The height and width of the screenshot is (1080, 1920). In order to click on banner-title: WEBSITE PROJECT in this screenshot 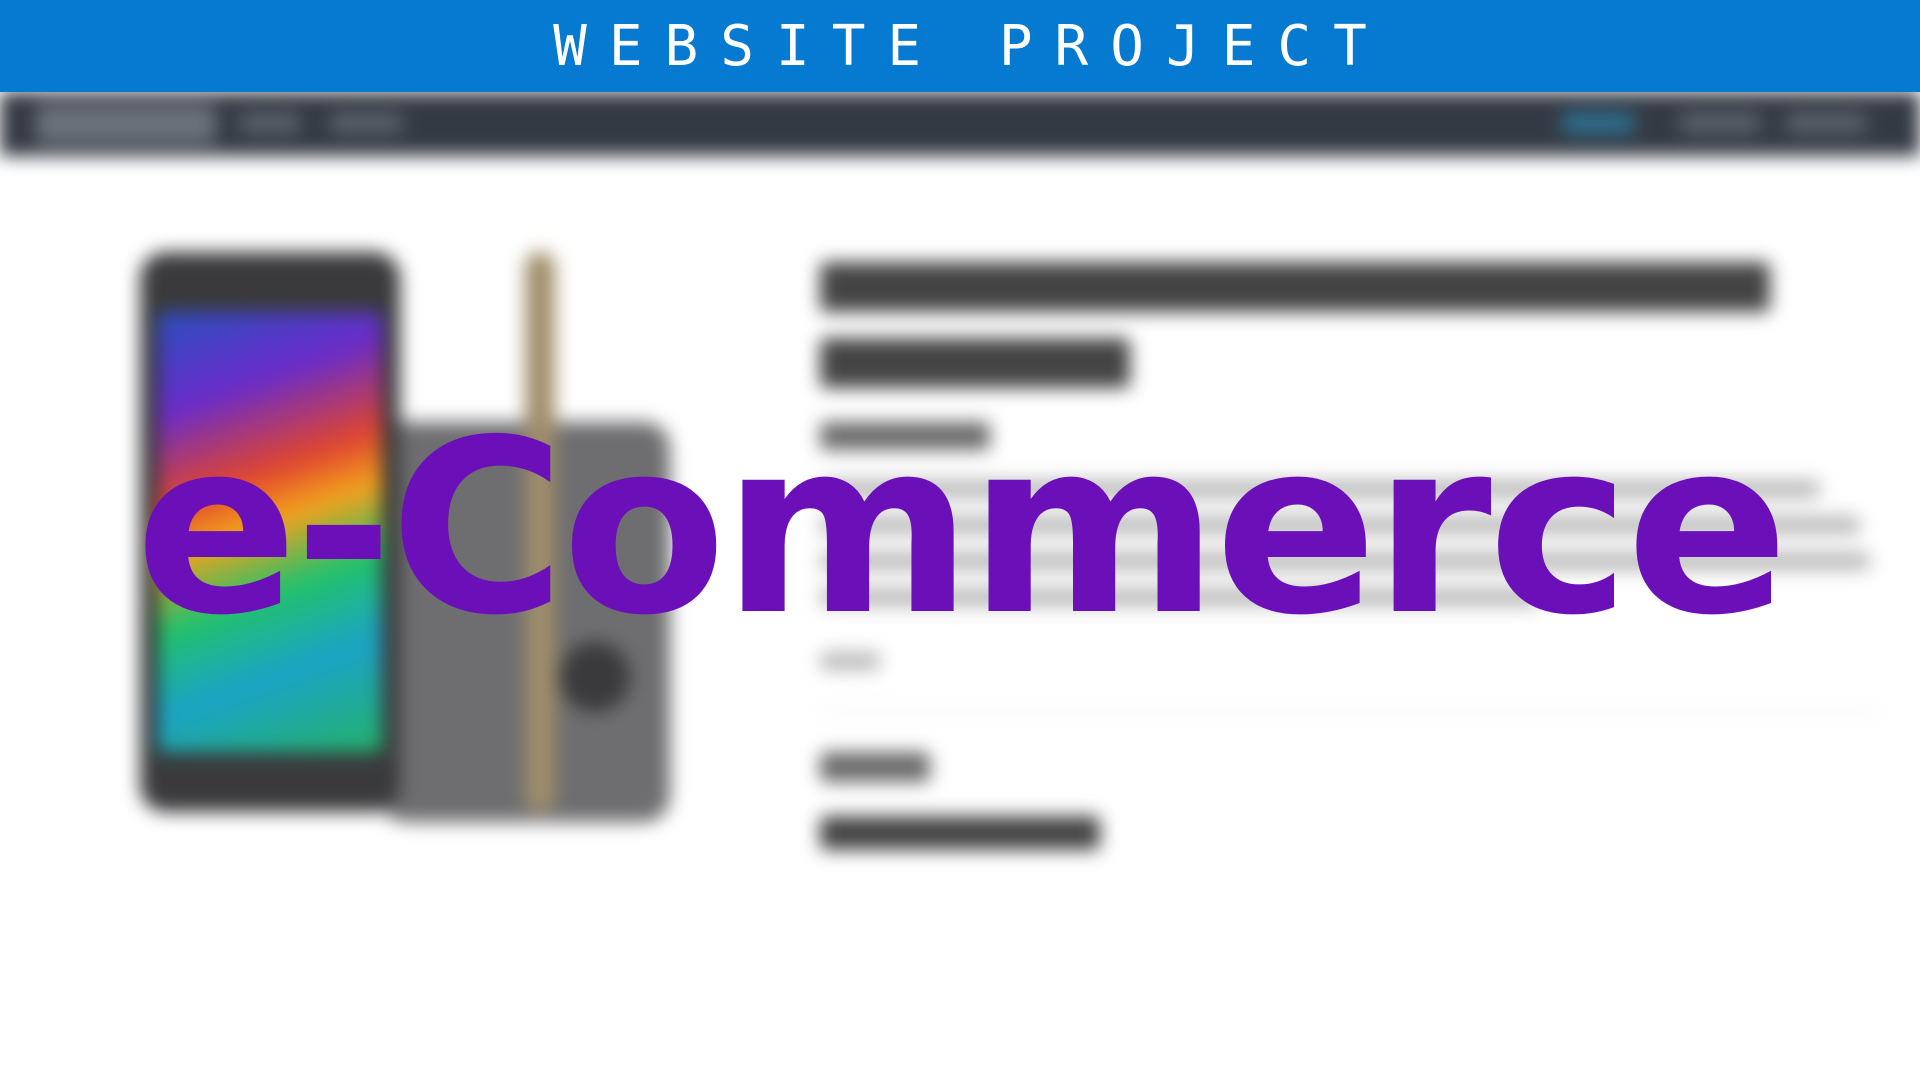, I will do `click(971, 46)`.